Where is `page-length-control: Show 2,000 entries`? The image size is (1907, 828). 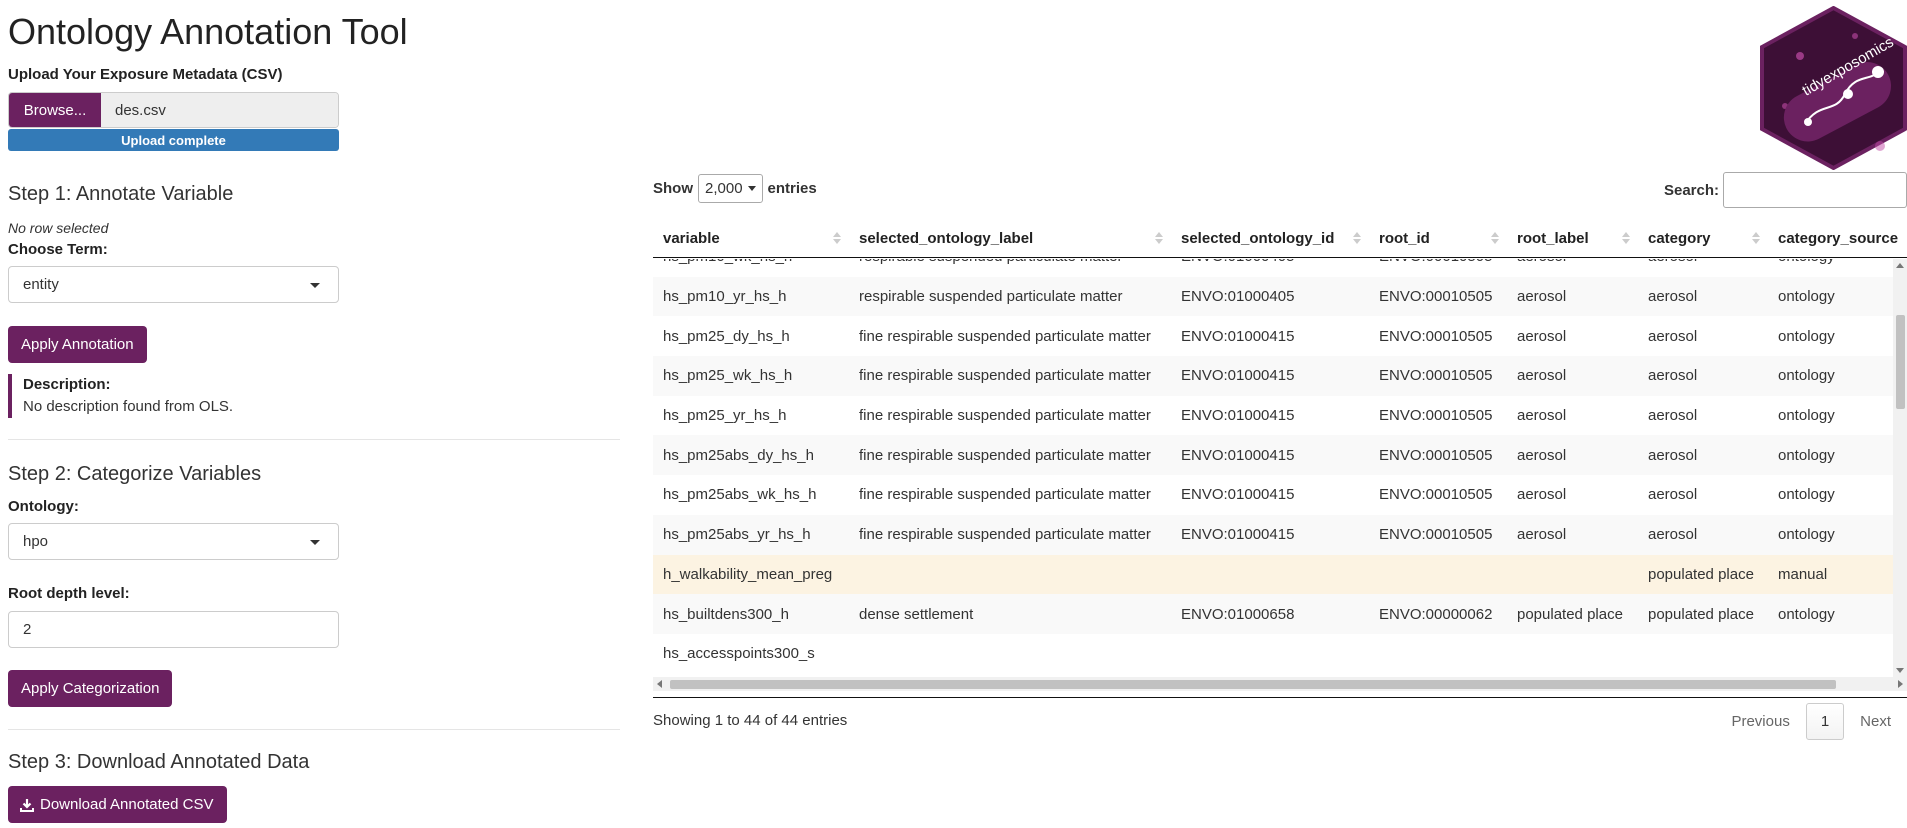 page-length-control: Show 2,000 entries is located at coordinates (735, 188).